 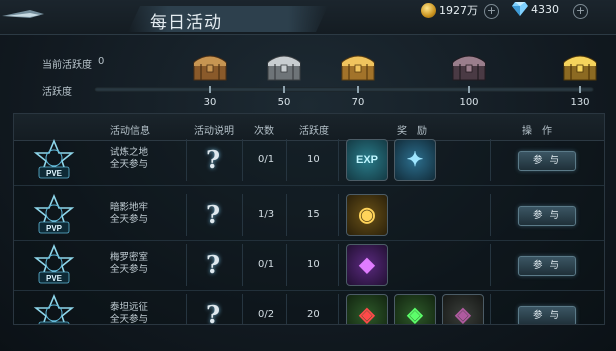 What do you see at coordinates (284, 102) in the screenshot?
I see `milestone-value: 50` at bounding box center [284, 102].